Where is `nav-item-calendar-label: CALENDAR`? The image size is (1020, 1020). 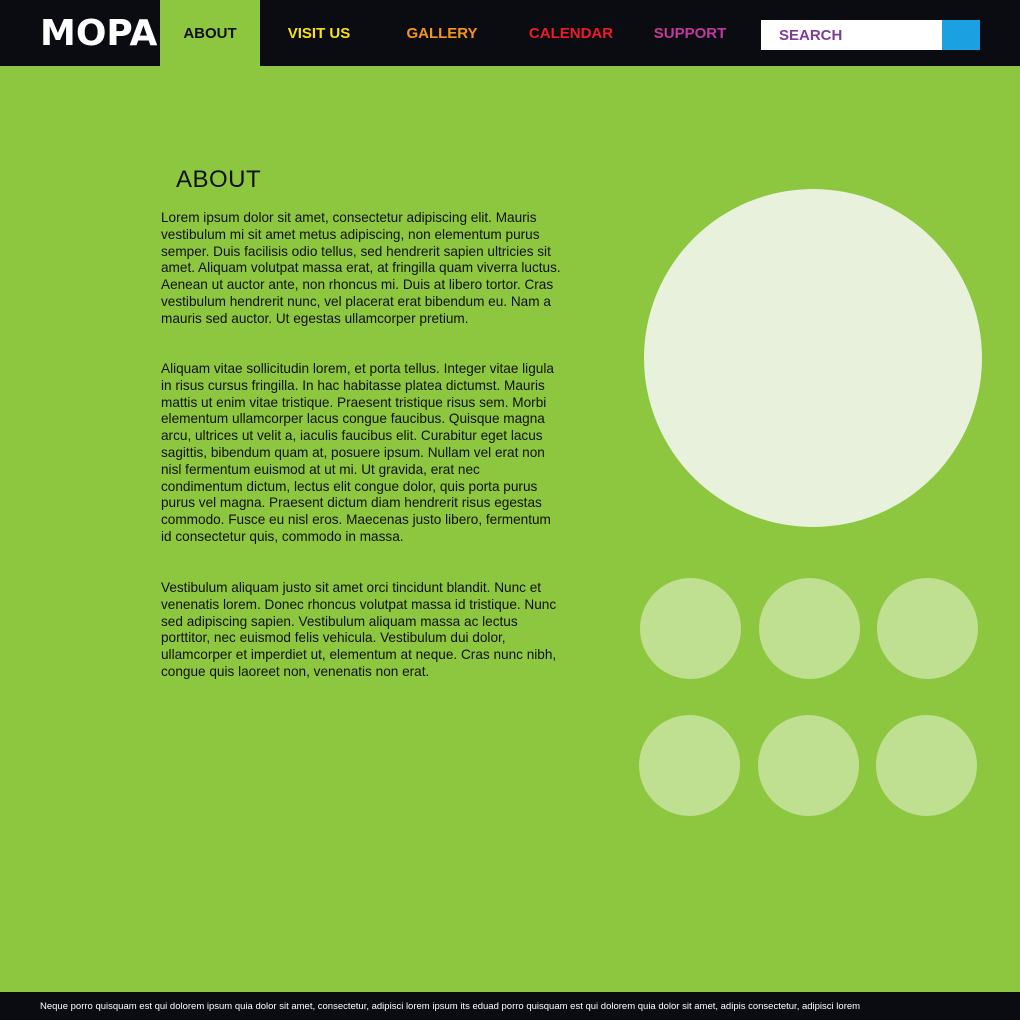
nav-item-calendar-label: CALENDAR is located at coordinates (571, 33).